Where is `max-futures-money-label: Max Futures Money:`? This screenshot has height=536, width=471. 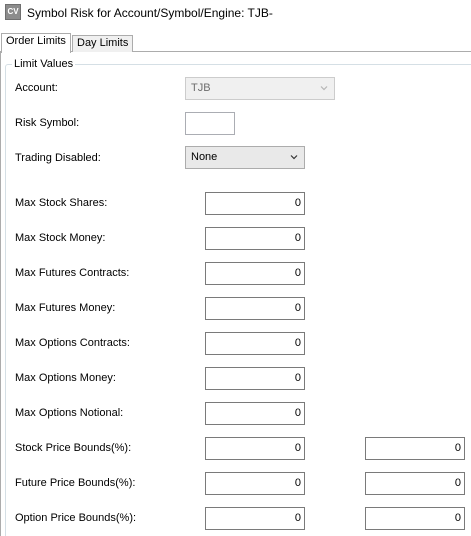 max-futures-money-label: Max Futures Money: is located at coordinates (65, 308).